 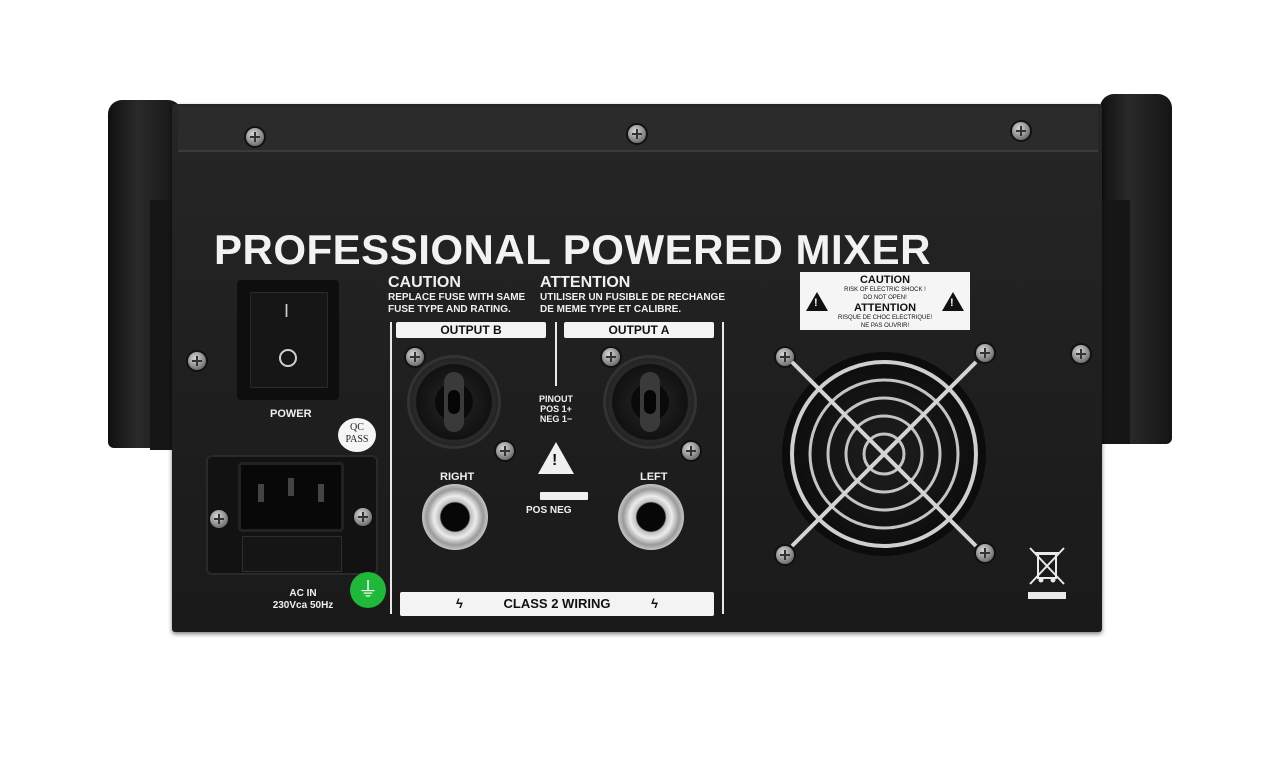 I want to click on ac-in-label: AC IN 230Vca 50Hz, so click(x=303, y=600).